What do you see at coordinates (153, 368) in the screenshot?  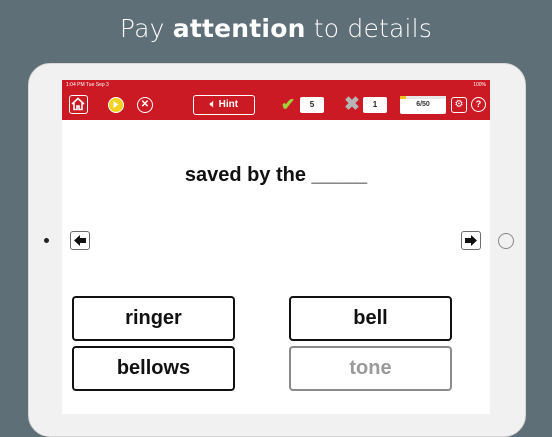 I see `answer-option: bellows` at bounding box center [153, 368].